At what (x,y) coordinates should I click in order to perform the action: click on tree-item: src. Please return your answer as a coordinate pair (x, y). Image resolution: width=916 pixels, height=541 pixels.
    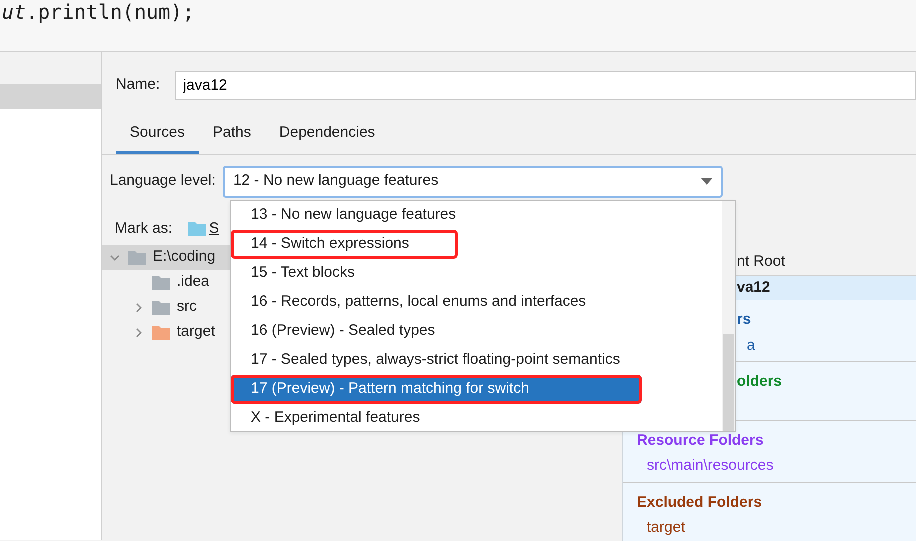
    Looking at the image, I should click on (187, 307).